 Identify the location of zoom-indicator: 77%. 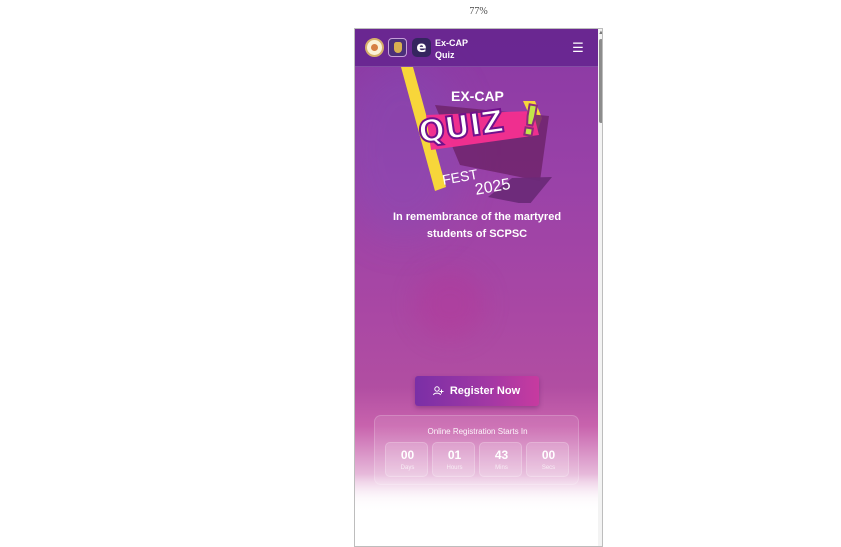
(478, 11).